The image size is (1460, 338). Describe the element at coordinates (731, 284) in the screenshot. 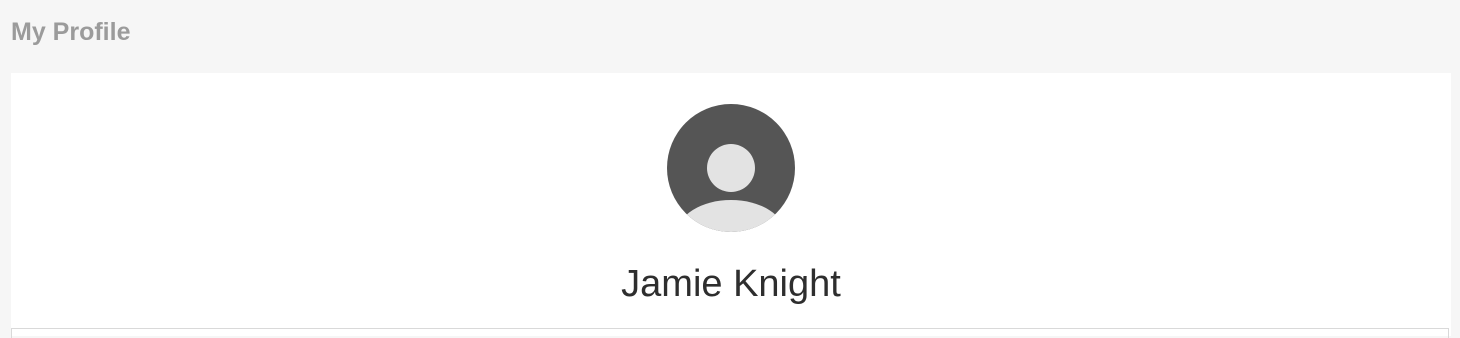

I see `profile-name: Jamie Knight` at that location.